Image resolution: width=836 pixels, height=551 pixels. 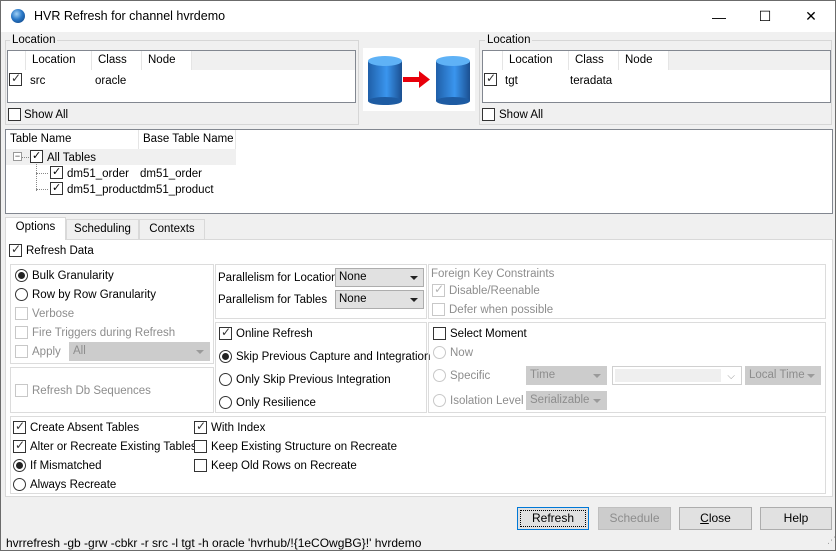 I want to click on all-tables-label: All Tables, so click(x=71, y=158).